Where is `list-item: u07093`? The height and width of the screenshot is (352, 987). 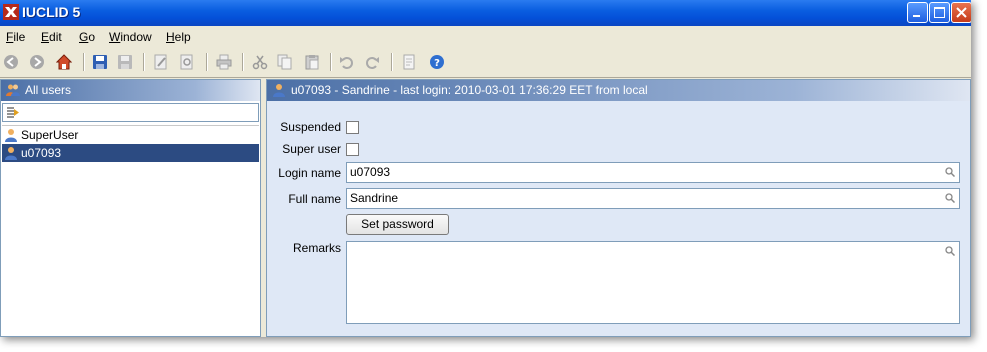 list-item: u07093 is located at coordinates (130, 153).